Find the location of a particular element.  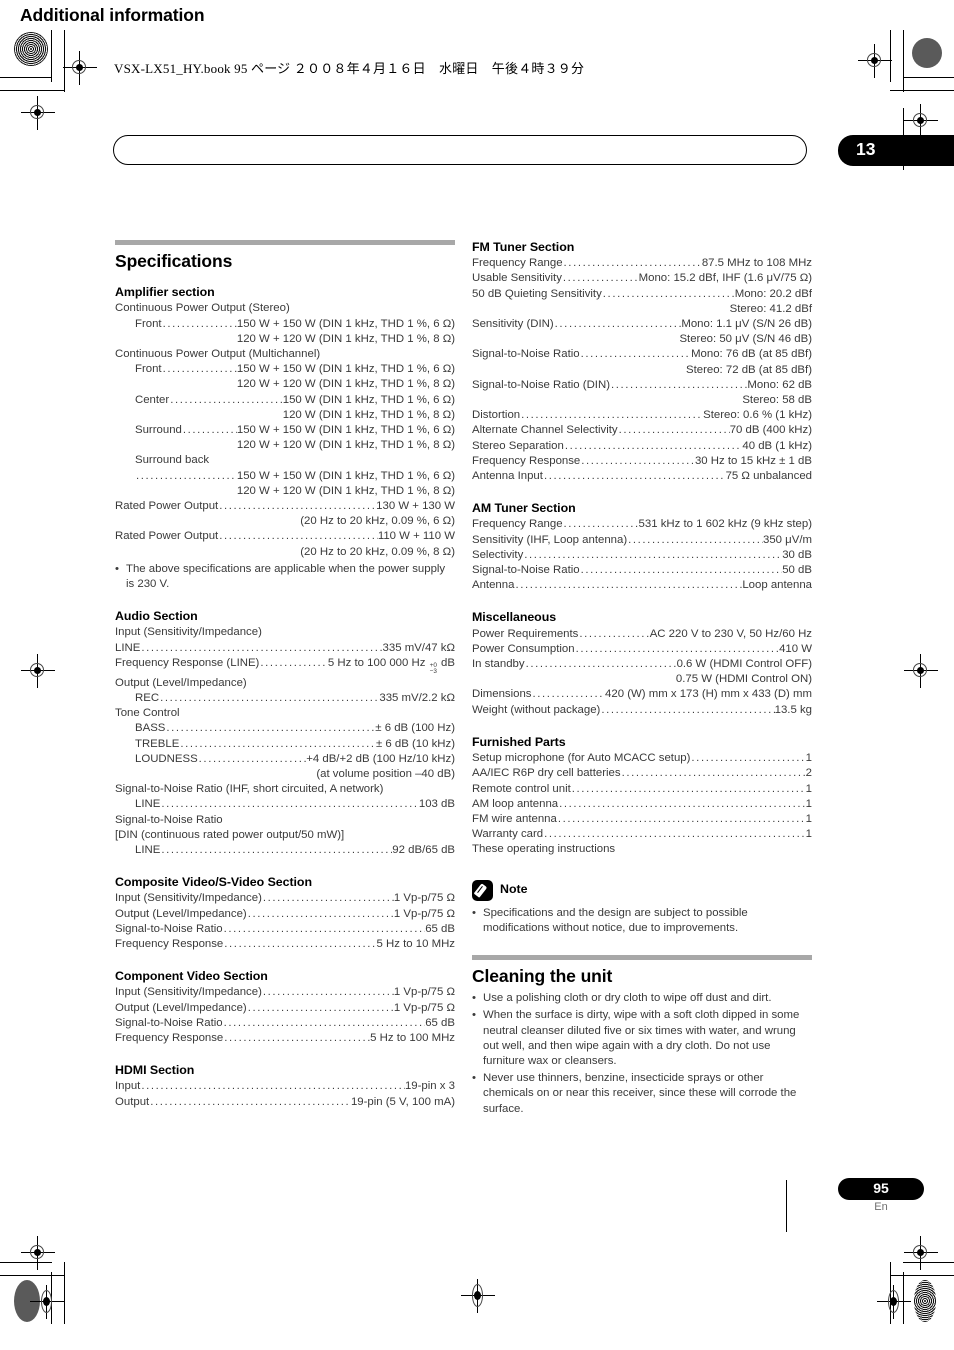

spec-subheading: Continuous Power Output (Stereo) is located at coordinates (202, 308).